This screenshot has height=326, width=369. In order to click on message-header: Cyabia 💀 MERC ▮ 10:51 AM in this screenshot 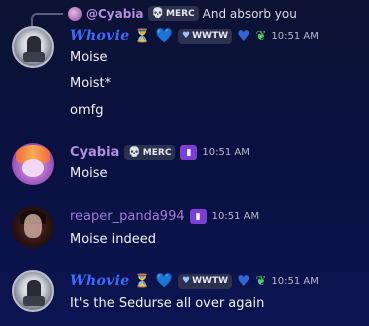, I will do `click(160, 152)`.